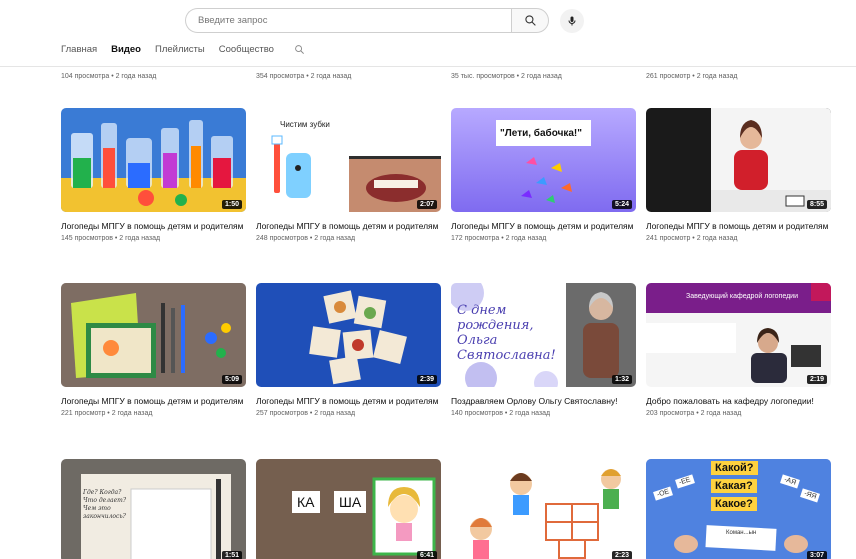 This screenshot has height=559, width=856. What do you see at coordinates (738, 335) in the screenshot?
I see `video-thumbnail: Заведующий кафедрой логопедии 2:19` at bounding box center [738, 335].